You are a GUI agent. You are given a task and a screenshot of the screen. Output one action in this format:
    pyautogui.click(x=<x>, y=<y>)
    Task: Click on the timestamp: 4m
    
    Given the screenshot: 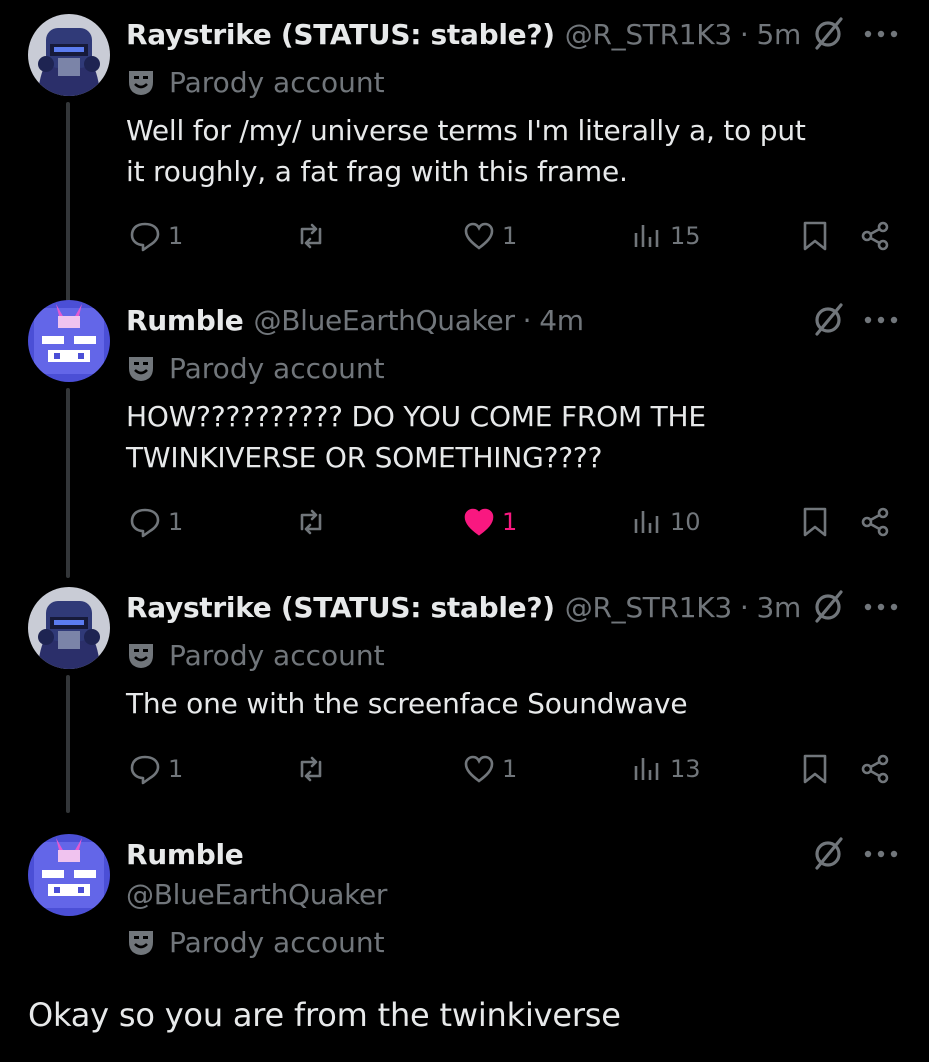 What is the action you would take?
    pyautogui.click(x=561, y=320)
    